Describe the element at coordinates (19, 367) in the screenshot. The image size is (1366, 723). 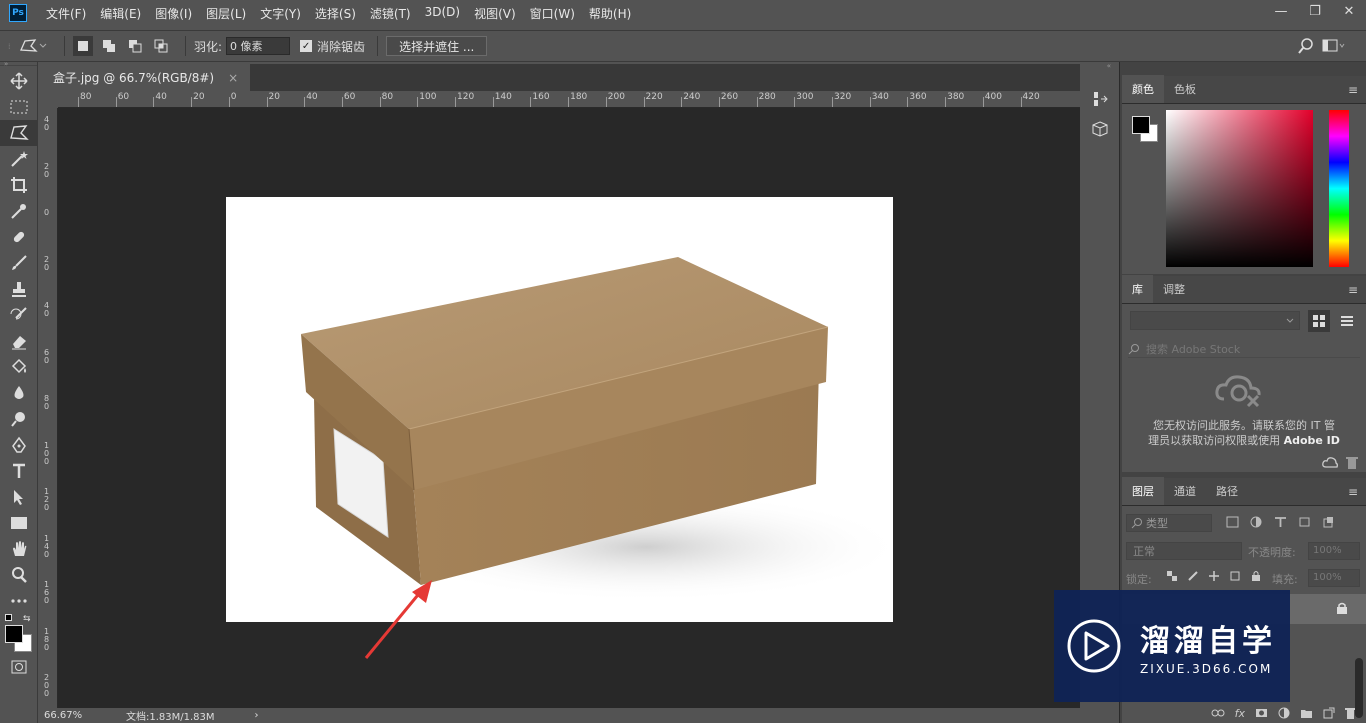
I see `paint-bucket-tool-icon` at that location.